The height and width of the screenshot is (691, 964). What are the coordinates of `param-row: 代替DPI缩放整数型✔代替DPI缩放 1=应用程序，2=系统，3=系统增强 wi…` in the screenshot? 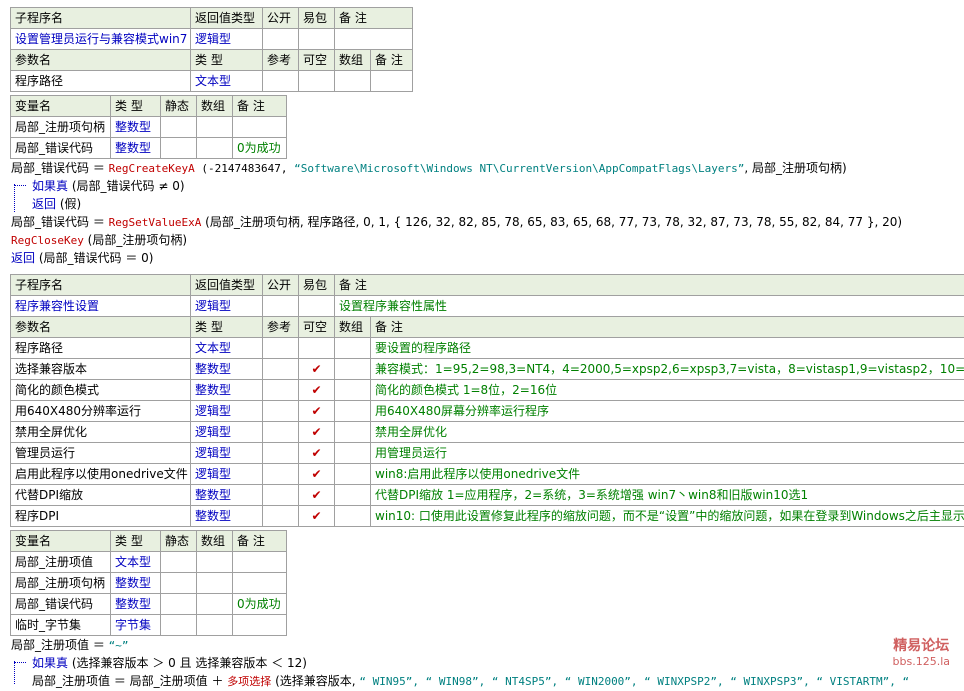 It's located at (487, 495).